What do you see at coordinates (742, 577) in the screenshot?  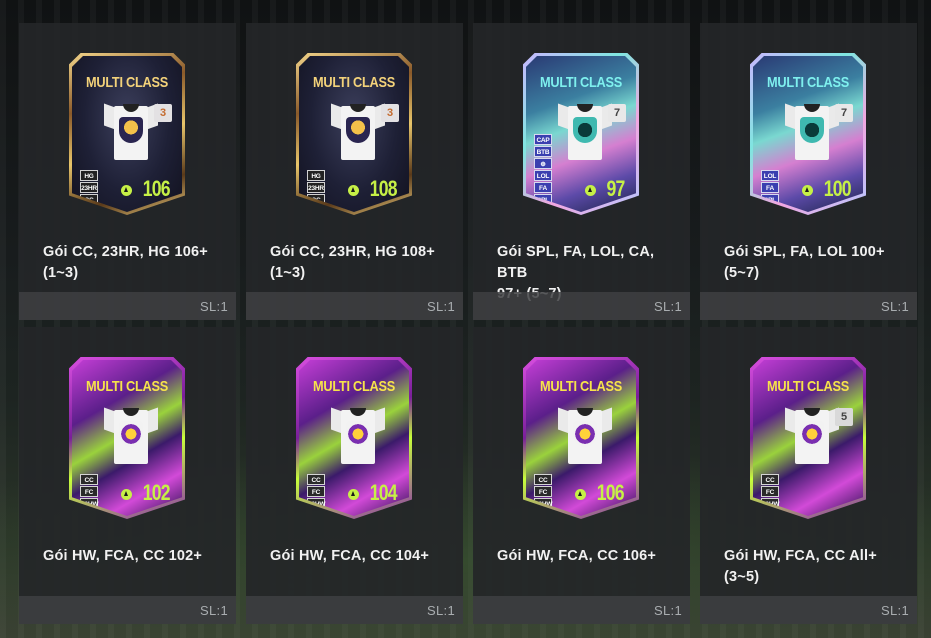 I see `pack-title-line2: (3~5)` at bounding box center [742, 577].